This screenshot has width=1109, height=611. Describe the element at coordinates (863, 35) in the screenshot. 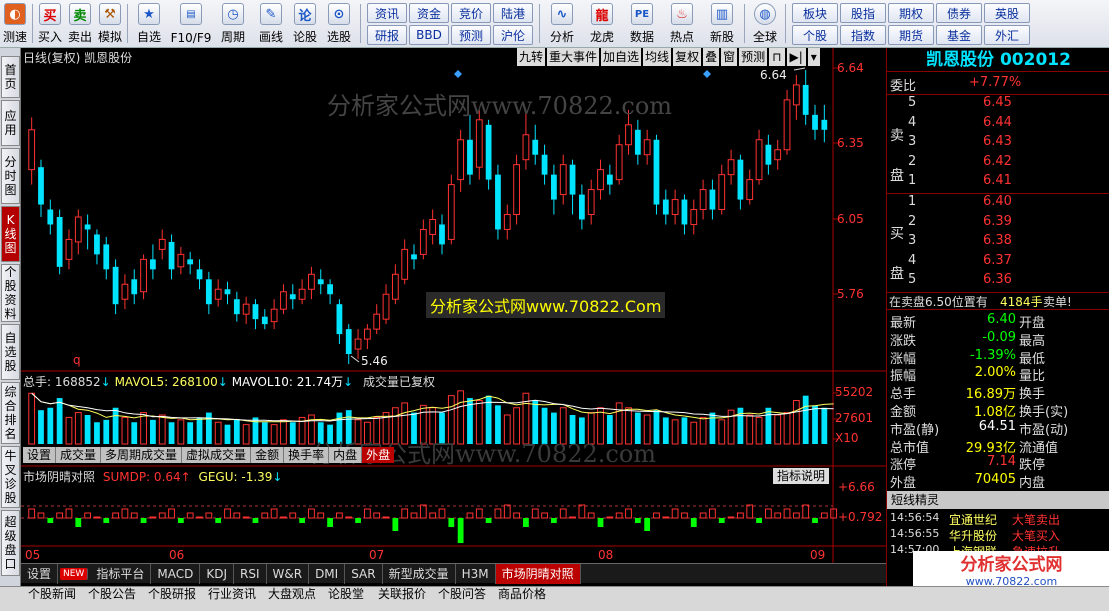

I see `indices-button: 指数` at that location.